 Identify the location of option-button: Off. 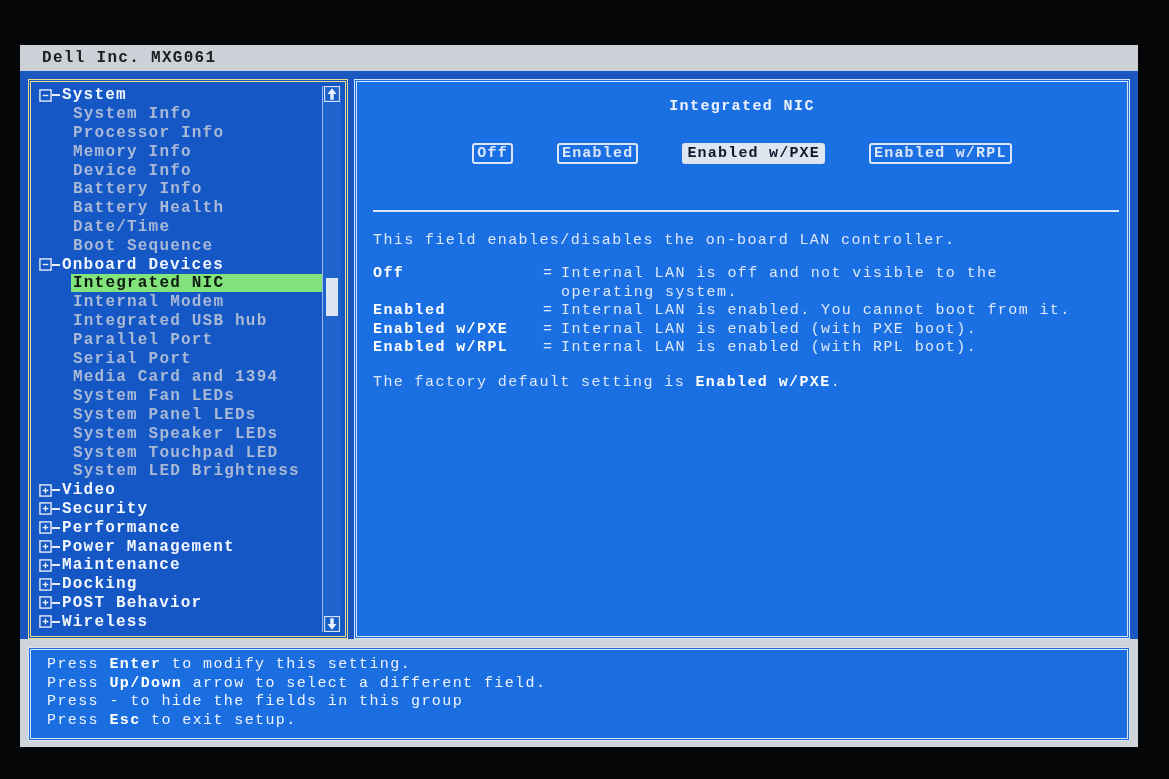
(492, 153).